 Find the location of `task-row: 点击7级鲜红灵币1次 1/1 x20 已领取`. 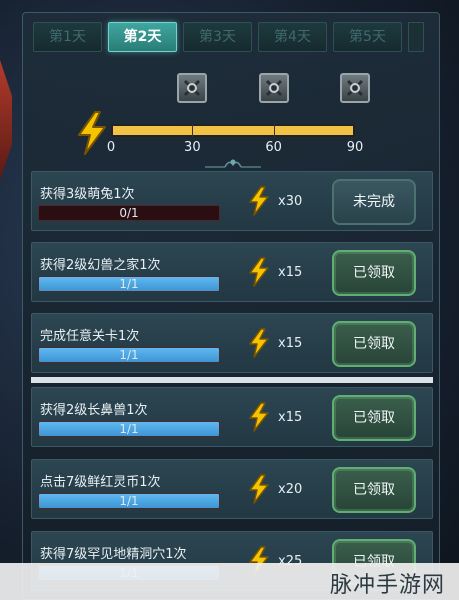

task-row: 点击7级鲜红灵币1次 1/1 x20 已领取 is located at coordinates (232, 489).